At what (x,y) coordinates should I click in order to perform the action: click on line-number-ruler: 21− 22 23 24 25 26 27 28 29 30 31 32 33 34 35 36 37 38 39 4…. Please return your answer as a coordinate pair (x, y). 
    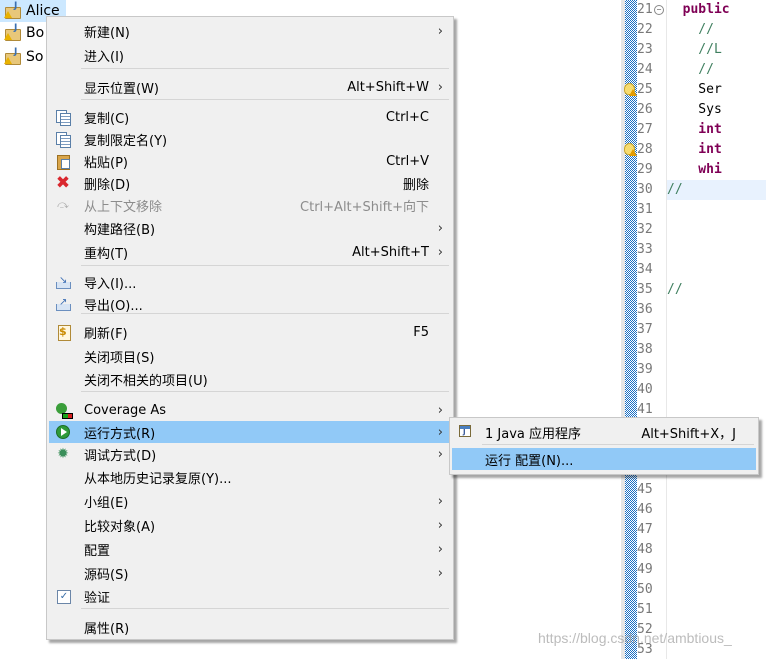
    Looking at the image, I should click on (652, 330).